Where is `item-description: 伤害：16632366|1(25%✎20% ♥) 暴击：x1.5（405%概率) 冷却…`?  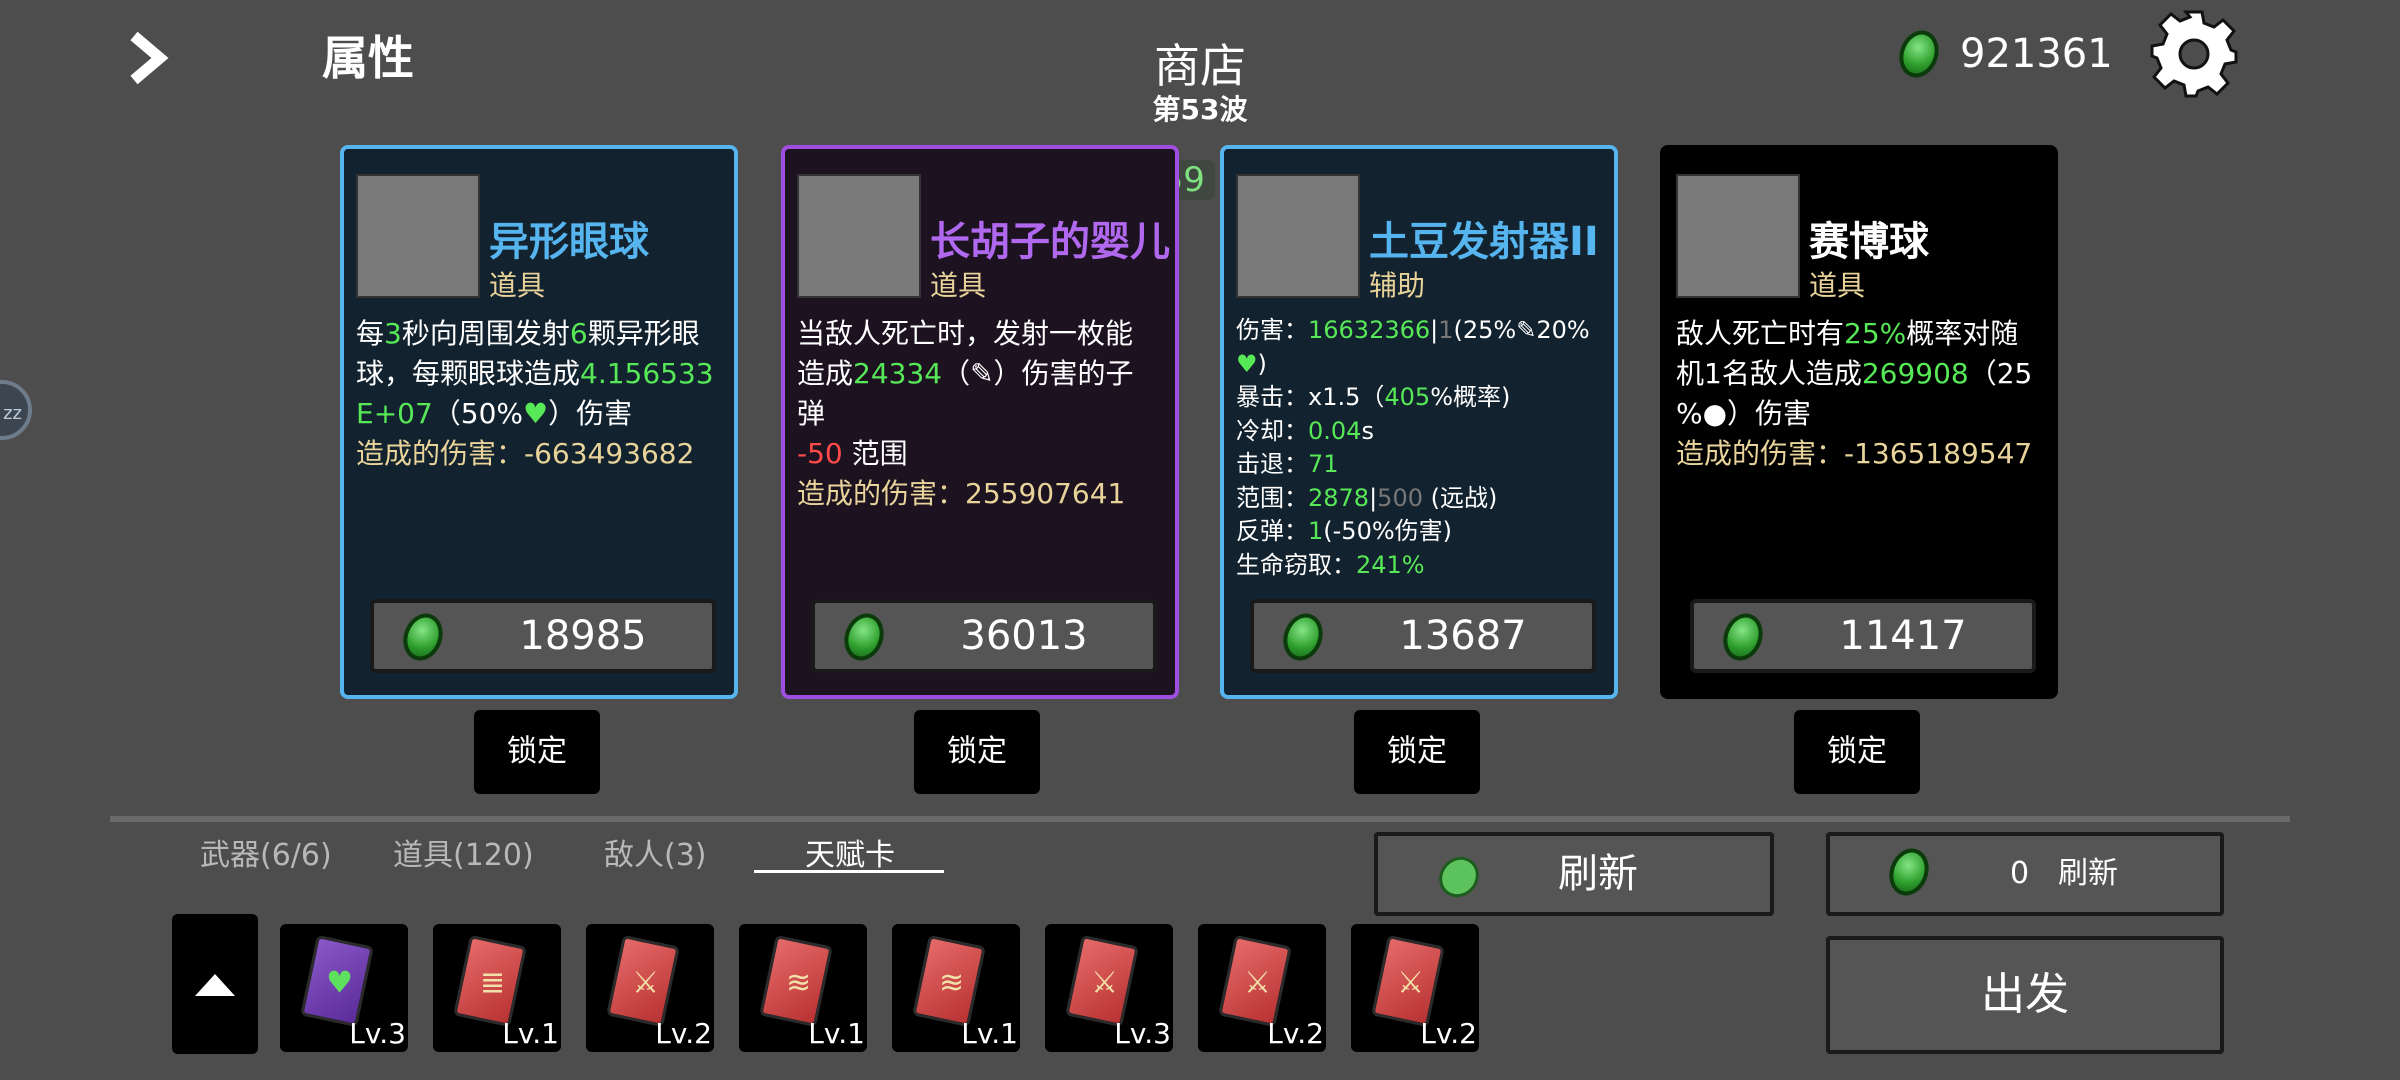
item-description: 伤害：16632366|1(25%✎20% ♥) 暴击：x1.5（405%概率) 冷却… is located at coordinates (1423, 448).